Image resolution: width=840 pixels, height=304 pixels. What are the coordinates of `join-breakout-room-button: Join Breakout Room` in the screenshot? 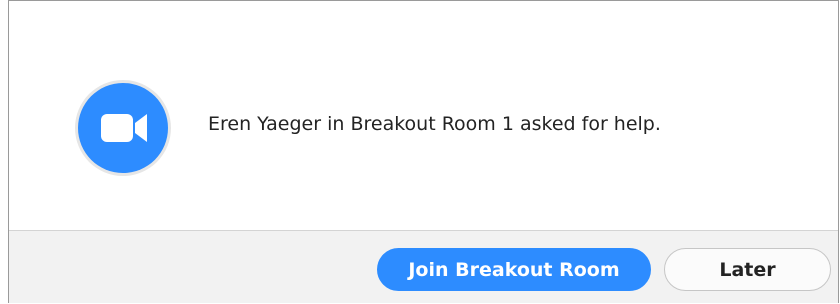 It's located at (514, 269).